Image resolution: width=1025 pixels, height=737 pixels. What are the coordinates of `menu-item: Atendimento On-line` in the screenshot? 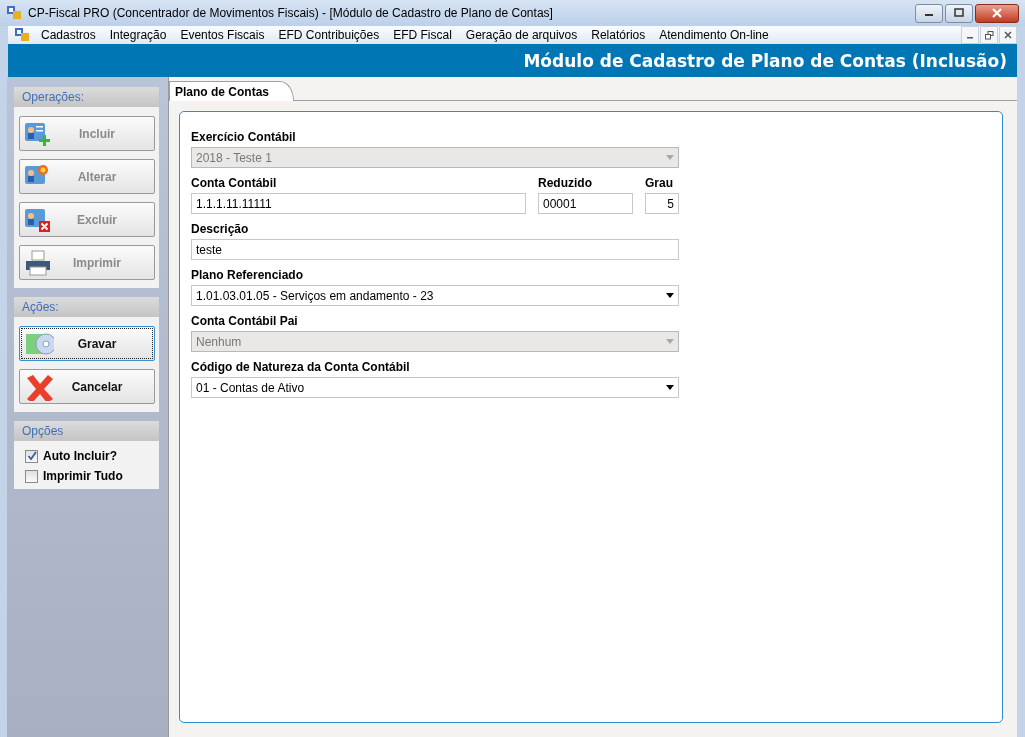 It's located at (714, 35).